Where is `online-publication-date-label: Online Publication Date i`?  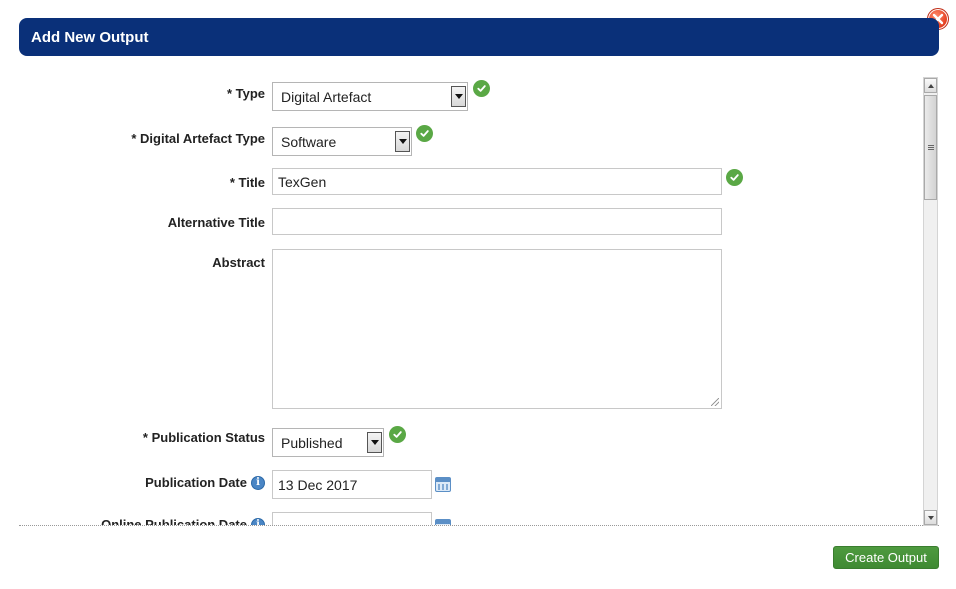
online-publication-date-label: Online Publication Date i is located at coordinates (183, 521).